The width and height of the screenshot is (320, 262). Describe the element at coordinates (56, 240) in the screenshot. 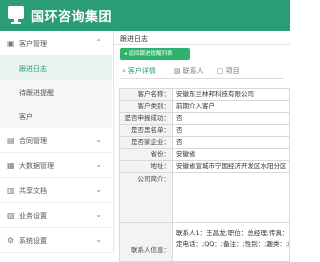

I see `sidebar-item-system-settings: ⚙ 系统设置 ⌄` at that location.